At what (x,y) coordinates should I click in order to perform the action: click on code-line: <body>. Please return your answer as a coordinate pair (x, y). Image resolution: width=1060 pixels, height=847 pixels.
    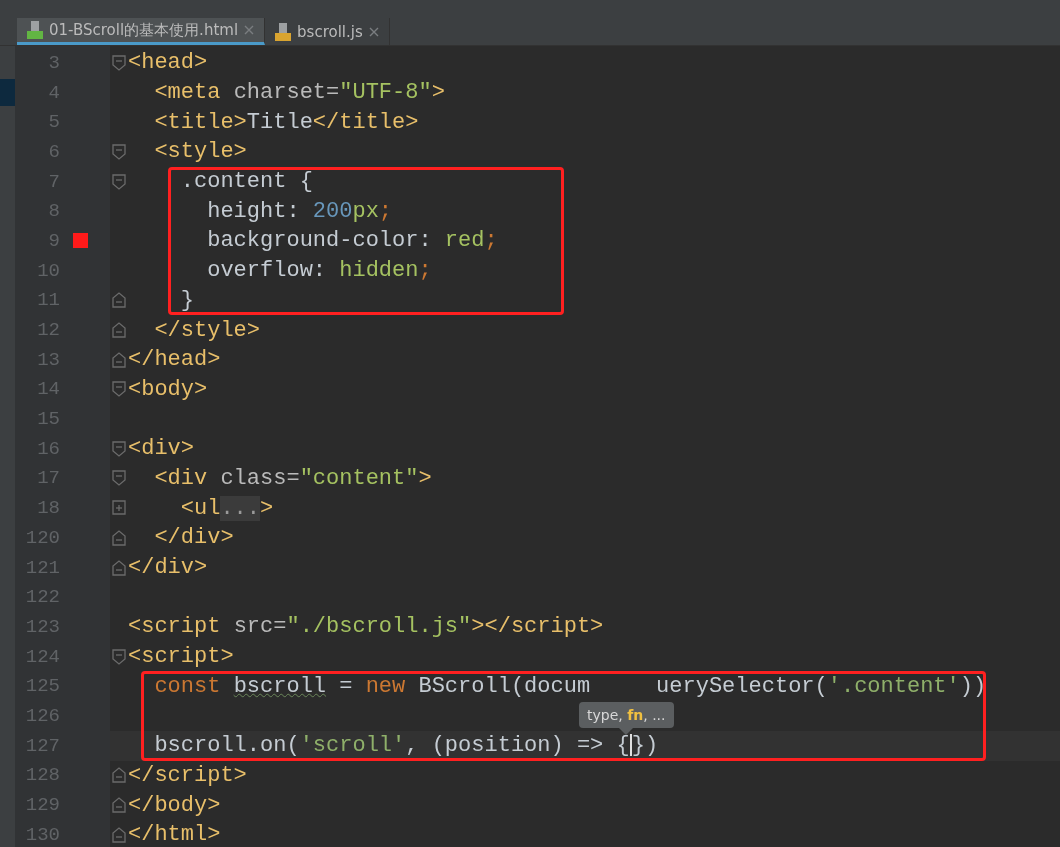
    Looking at the image, I should click on (168, 389).